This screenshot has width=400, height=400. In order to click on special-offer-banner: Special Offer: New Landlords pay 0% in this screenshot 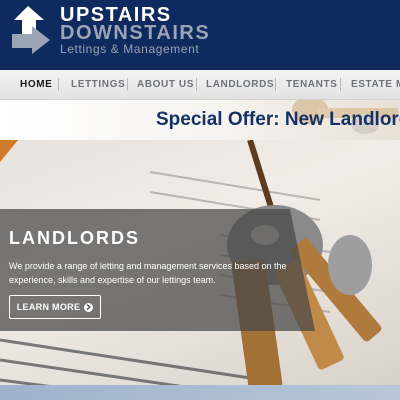, I will do `click(200, 120)`.